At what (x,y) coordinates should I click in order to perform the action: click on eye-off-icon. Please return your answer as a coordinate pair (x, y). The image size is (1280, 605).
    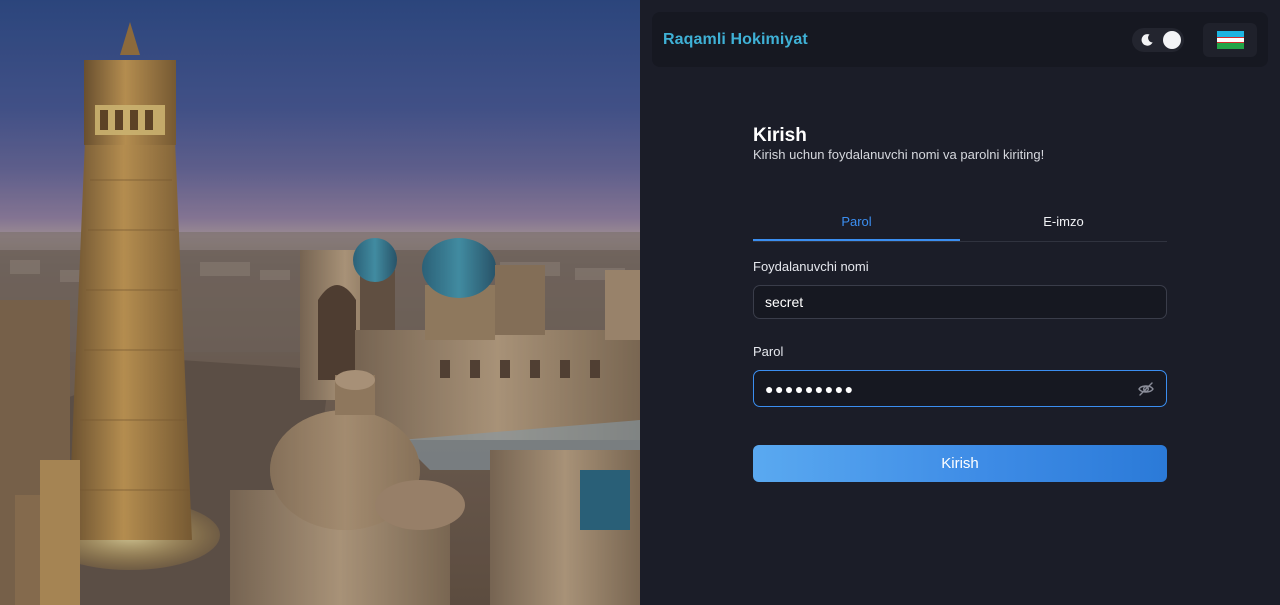
    Looking at the image, I should click on (1146, 389).